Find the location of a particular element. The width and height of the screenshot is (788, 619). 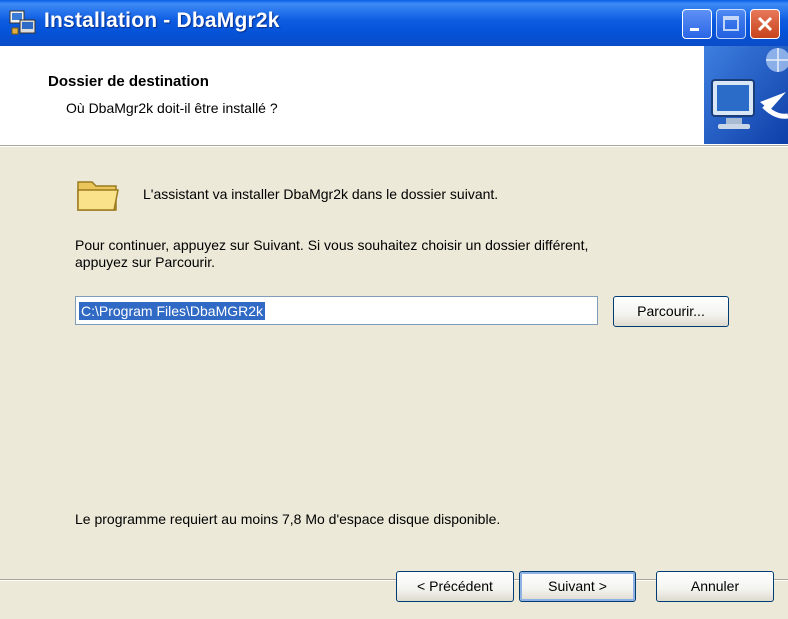

header-separator is located at coordinates (394, 146).